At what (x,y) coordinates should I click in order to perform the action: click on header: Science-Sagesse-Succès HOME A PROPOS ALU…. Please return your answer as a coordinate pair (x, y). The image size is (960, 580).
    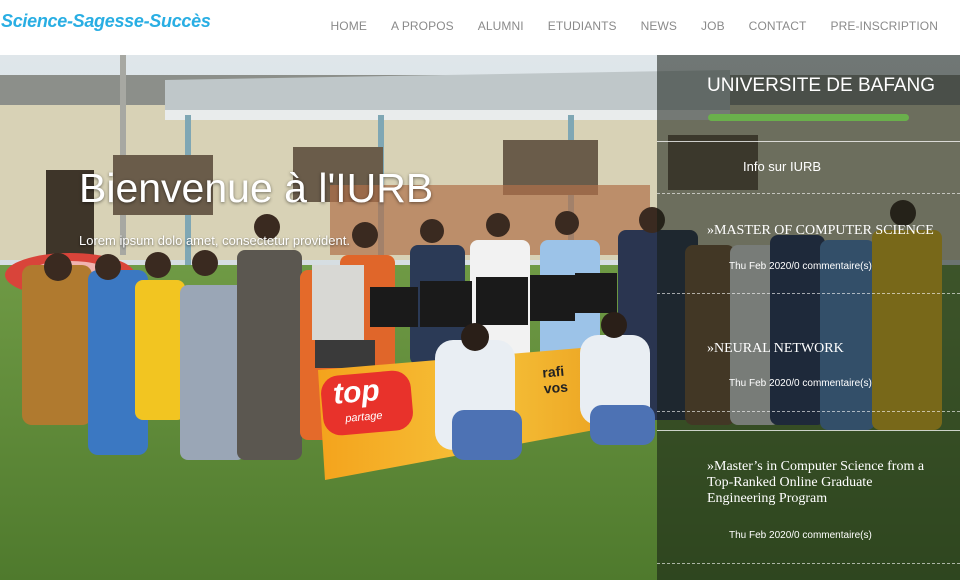
    Looking at the image, I should click on (480, 27).